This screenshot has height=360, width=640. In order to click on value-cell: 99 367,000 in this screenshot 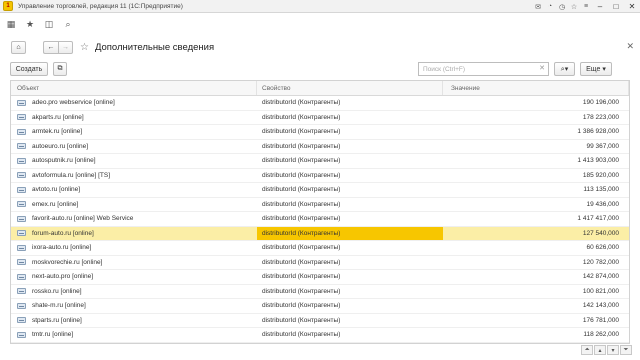, I will do `click(536, 147)`.